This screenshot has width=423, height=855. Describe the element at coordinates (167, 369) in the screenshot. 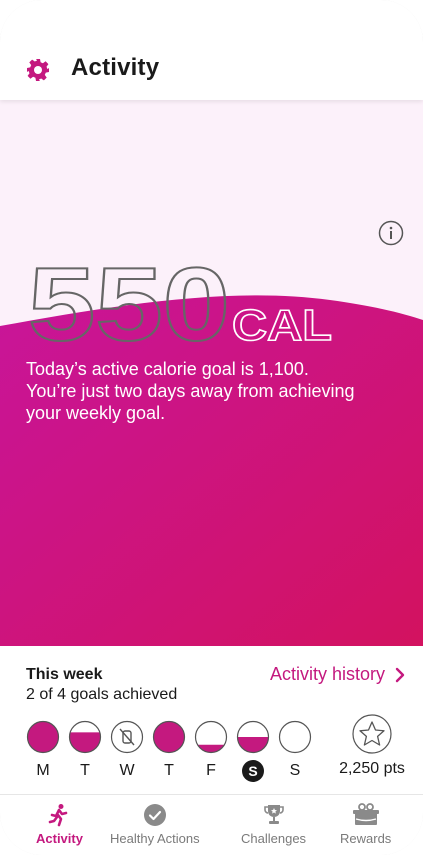

I see `goal-line: Today’s active calorie goal is 1,100.` at that location.